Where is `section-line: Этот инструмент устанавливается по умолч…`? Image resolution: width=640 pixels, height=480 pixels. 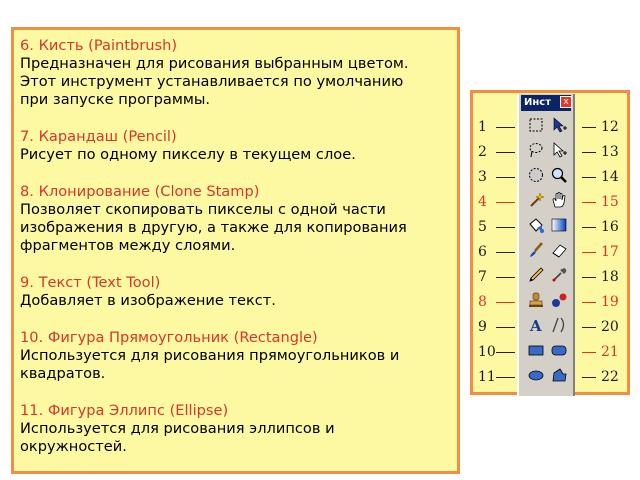
section-line: Этот инструмент устанавливается по умолч… is located at coordinates (212, 81).